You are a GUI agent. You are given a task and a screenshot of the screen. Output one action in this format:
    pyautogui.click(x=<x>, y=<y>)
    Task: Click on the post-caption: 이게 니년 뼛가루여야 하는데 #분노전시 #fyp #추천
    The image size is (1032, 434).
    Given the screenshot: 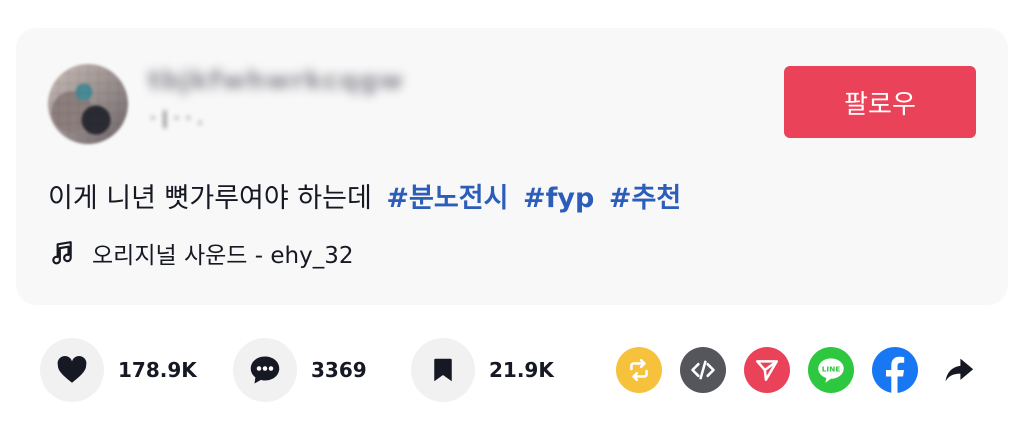 What is the action you would take?
    pyautogui.click(x=364, y=195)
    